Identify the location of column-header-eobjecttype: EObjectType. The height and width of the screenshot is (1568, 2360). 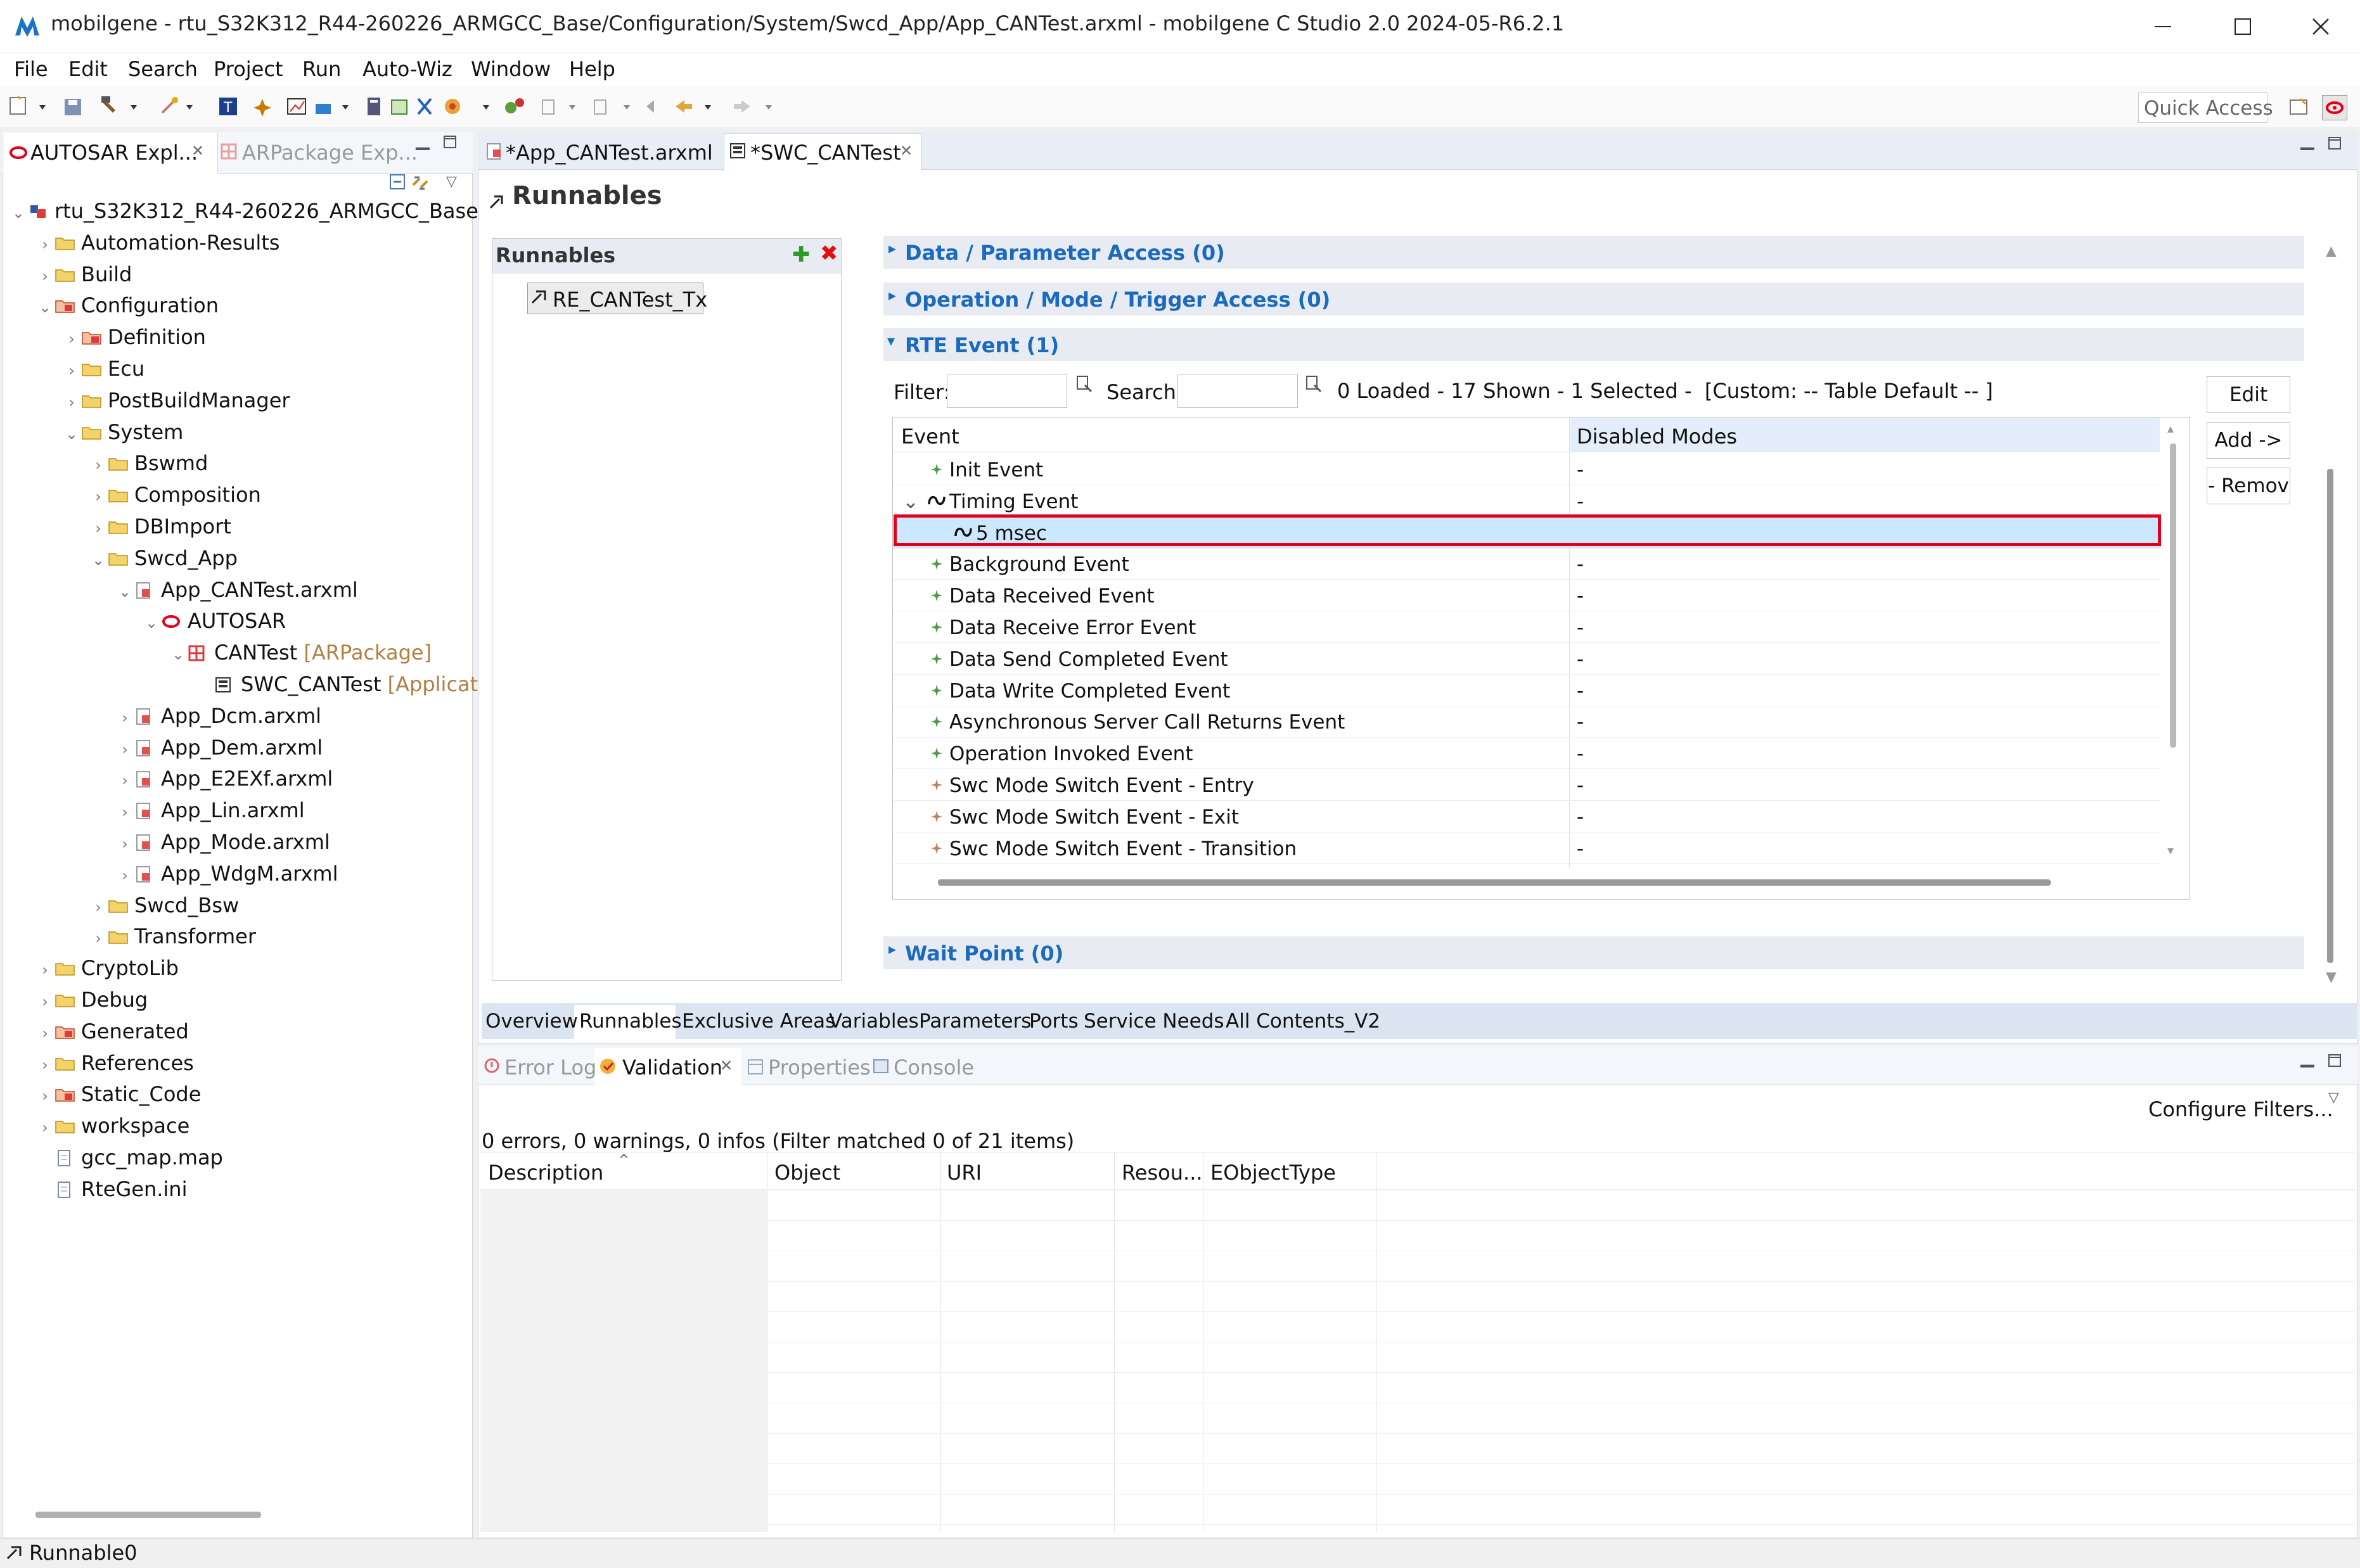
(1273, 1173).